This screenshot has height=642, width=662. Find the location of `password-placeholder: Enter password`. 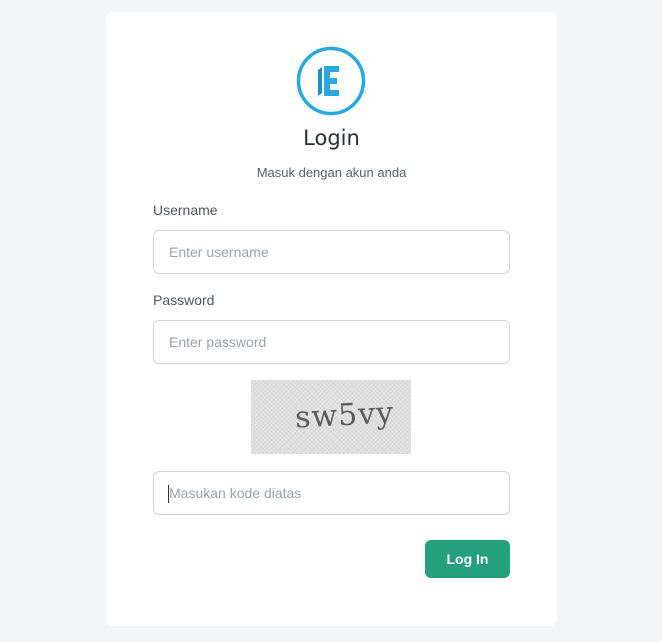

password-placeholder: Enter password is located at coordinates (218, 342).